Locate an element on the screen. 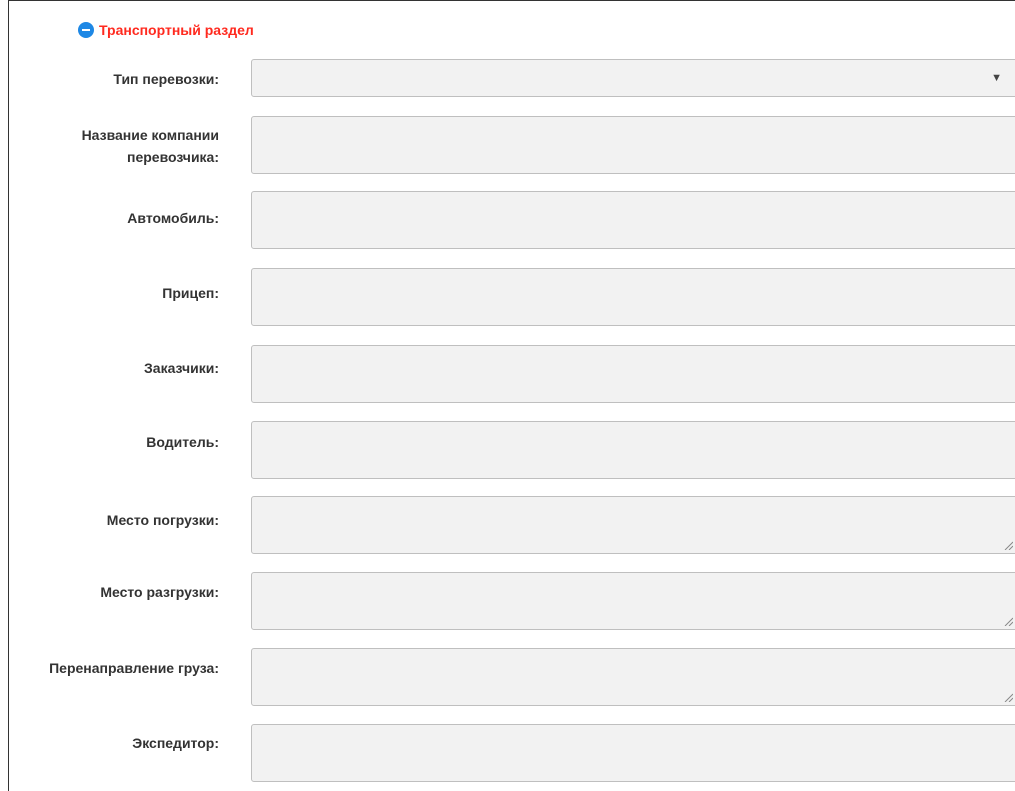 This screenshot has width=1015, height=791. customers-input is located at coordinates (633, 374).